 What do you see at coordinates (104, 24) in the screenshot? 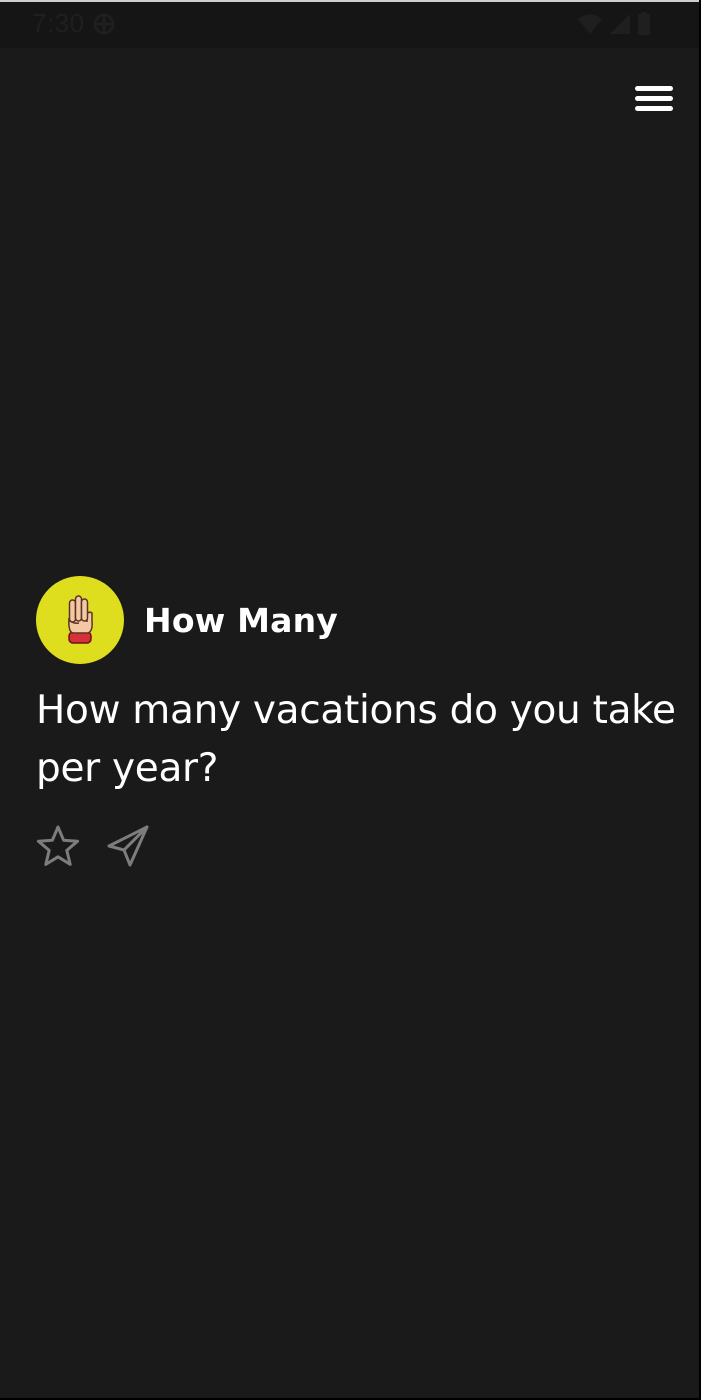
I see `sync-icon` at bounding box center [104, 24].